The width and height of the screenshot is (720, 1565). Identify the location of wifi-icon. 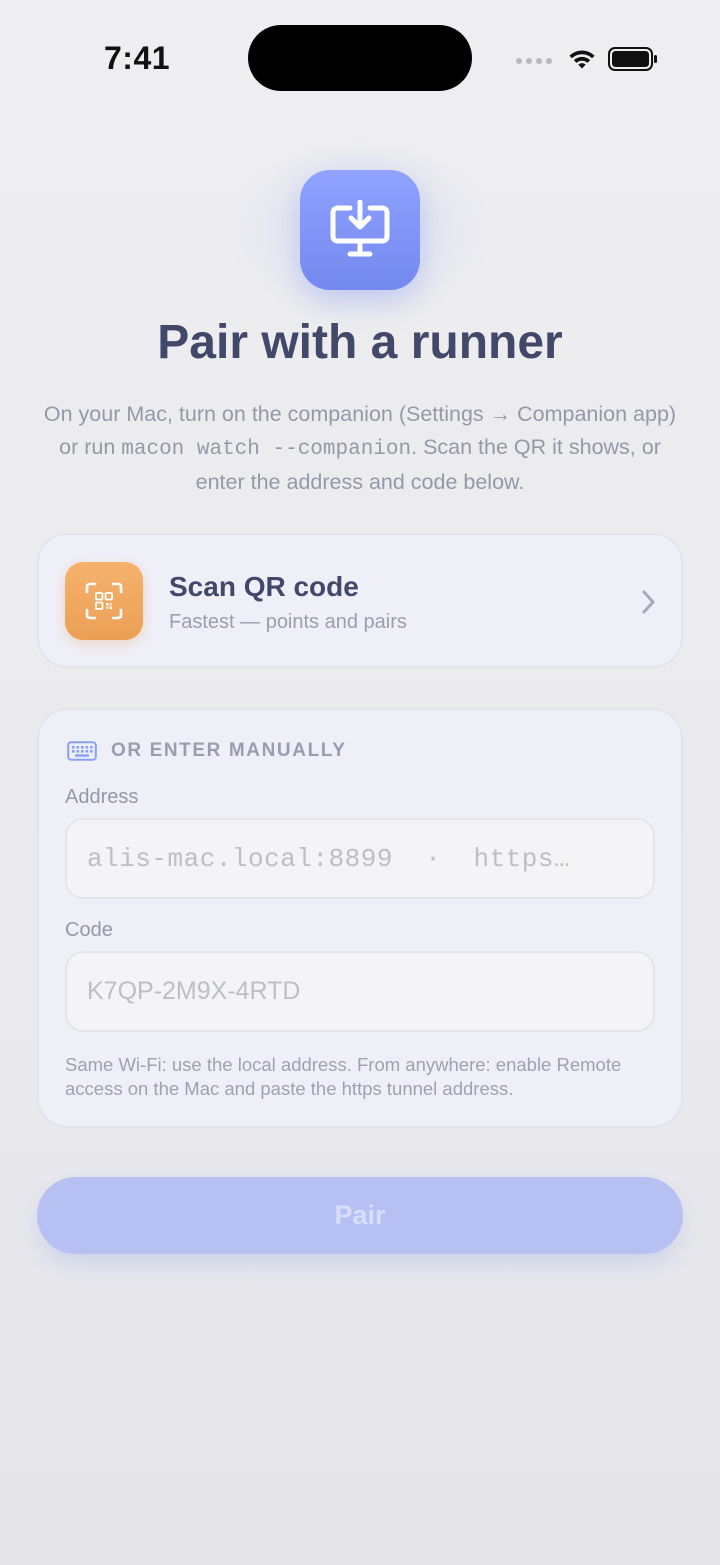
(582, 59).